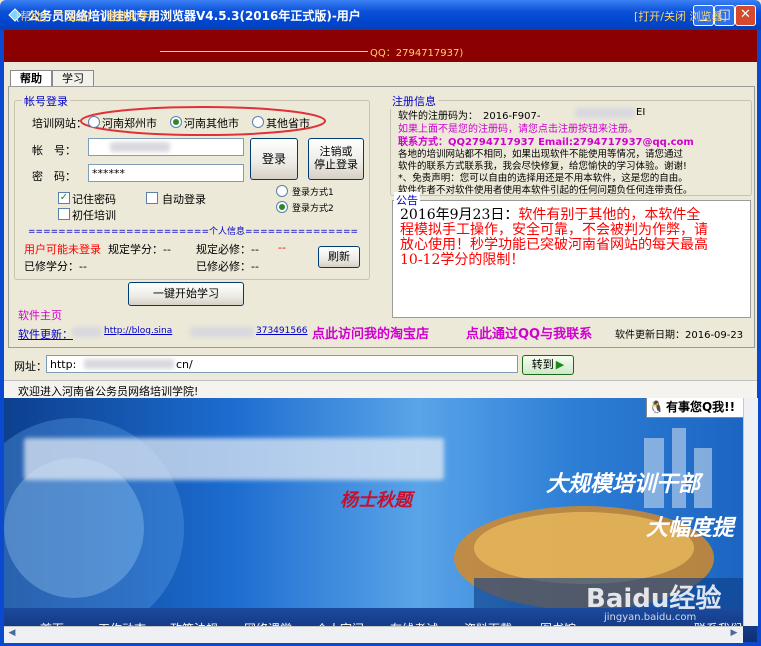 This screenshot has height=646, width=761. I want to click on remember-checkbox: ✓, so click(64, 198).